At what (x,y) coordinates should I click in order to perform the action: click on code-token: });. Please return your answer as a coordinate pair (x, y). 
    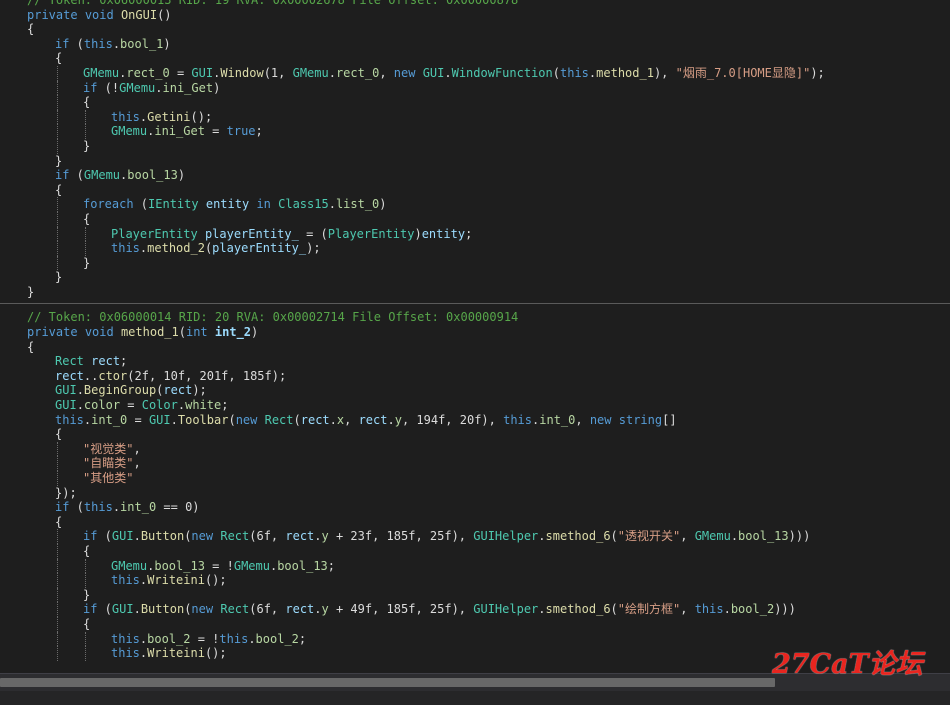
    Looking at the image, I should click on (66, 492).